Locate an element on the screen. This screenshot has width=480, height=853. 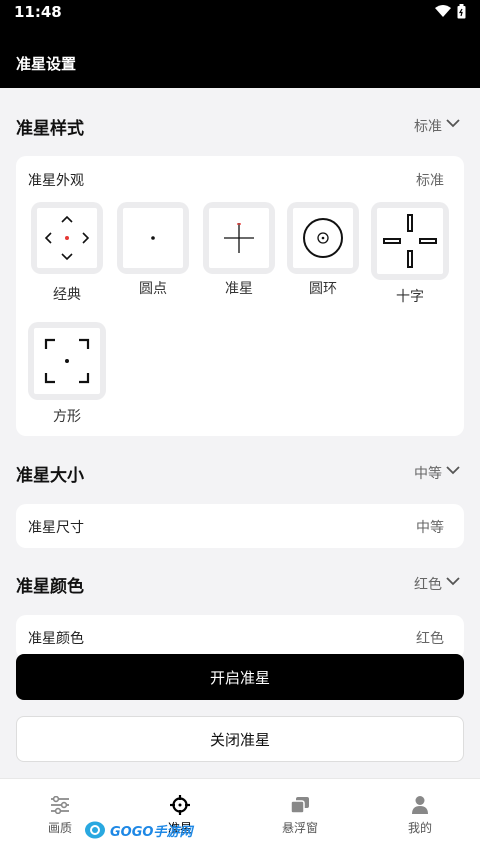
cross-crosshair-icon is located at coordinates (239, 238).